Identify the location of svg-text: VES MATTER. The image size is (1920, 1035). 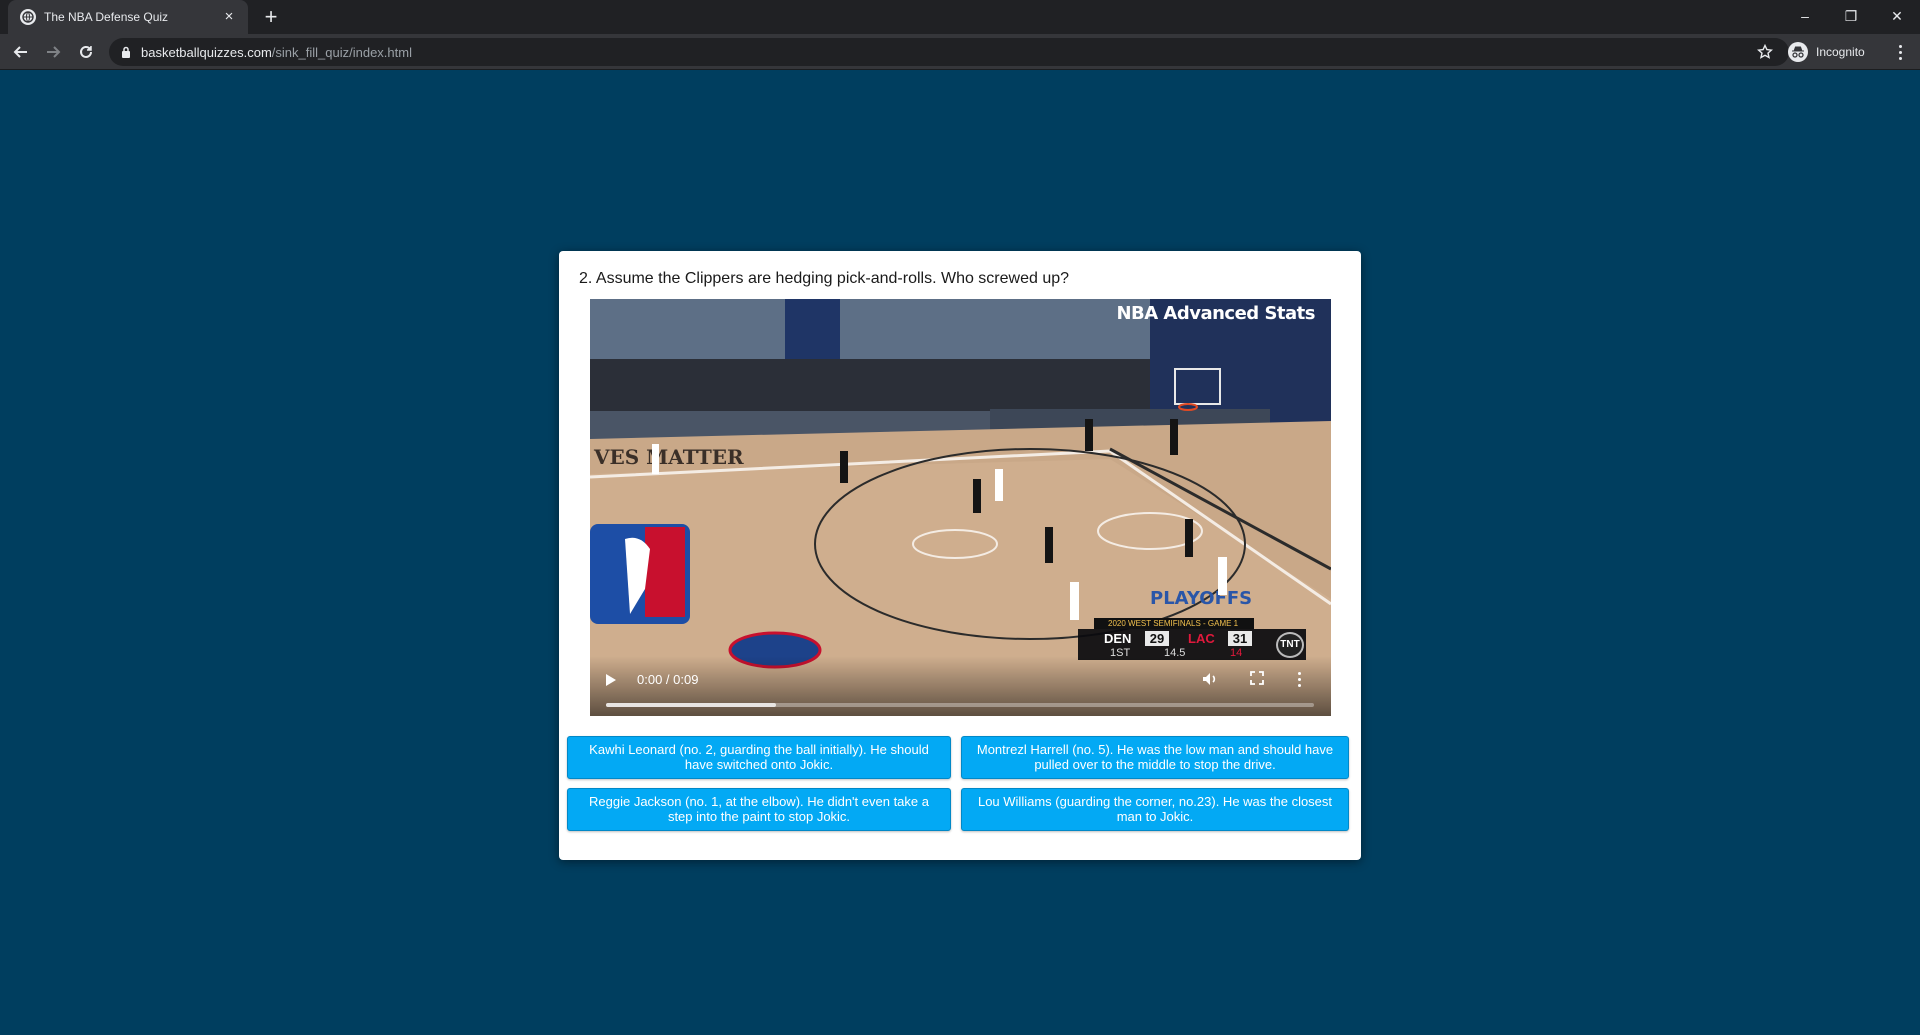
(668, 457).